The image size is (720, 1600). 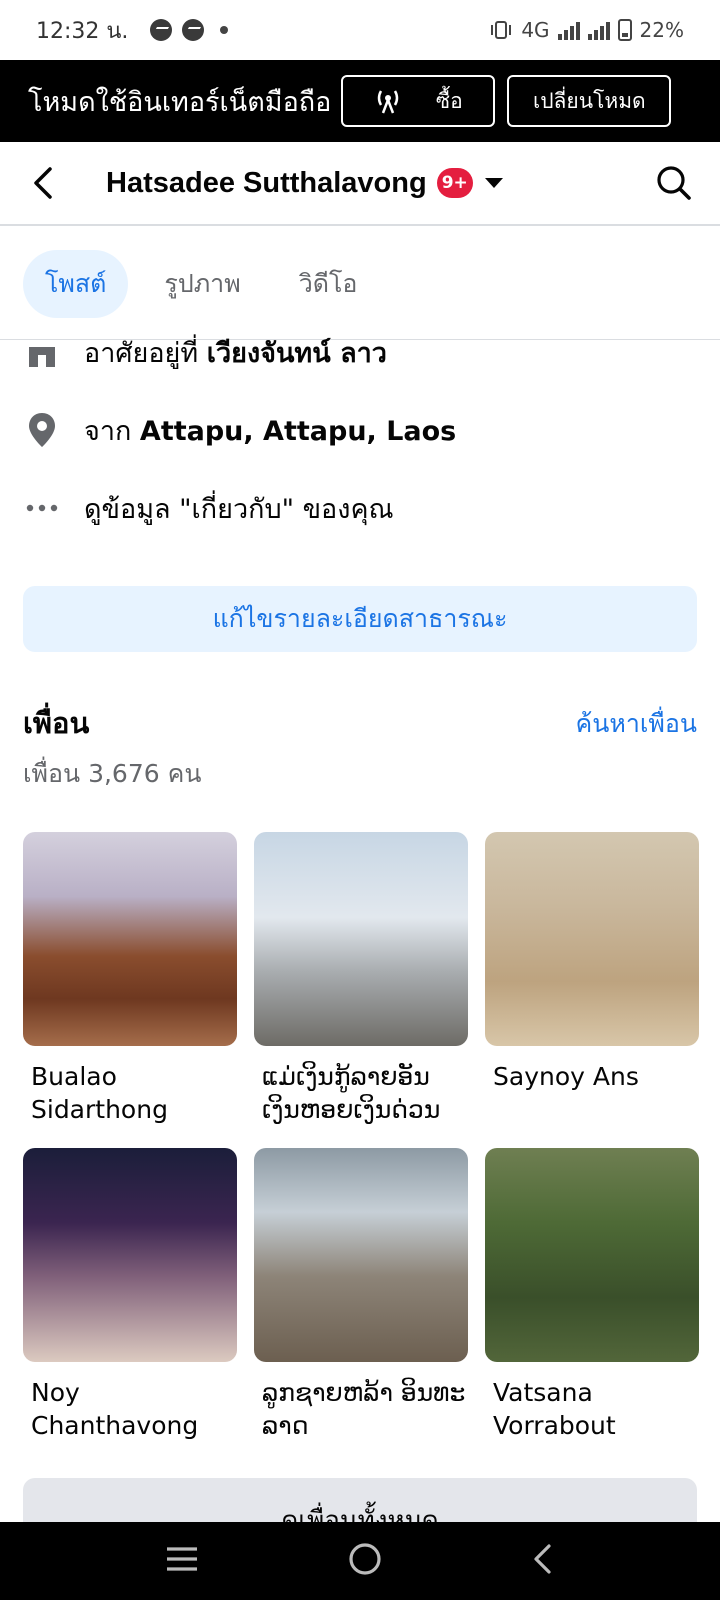 I want to click on friend-name: ແມ່ເງິນກູ້ລາຍອັນ ເງິນຫອຍເງິນດ່ວນ, so click(x=361, y=1093).